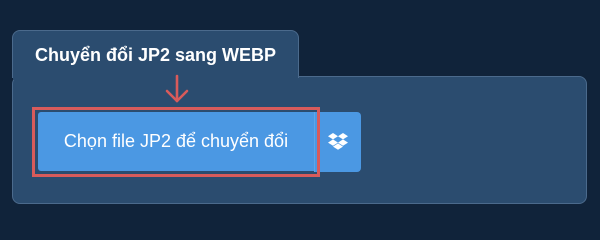 Image resolution: width=600 pixels, height=240 pixels. I want to click on tab-title: Chuyển đổi JP2 sang WEBP, so click(156, 55).